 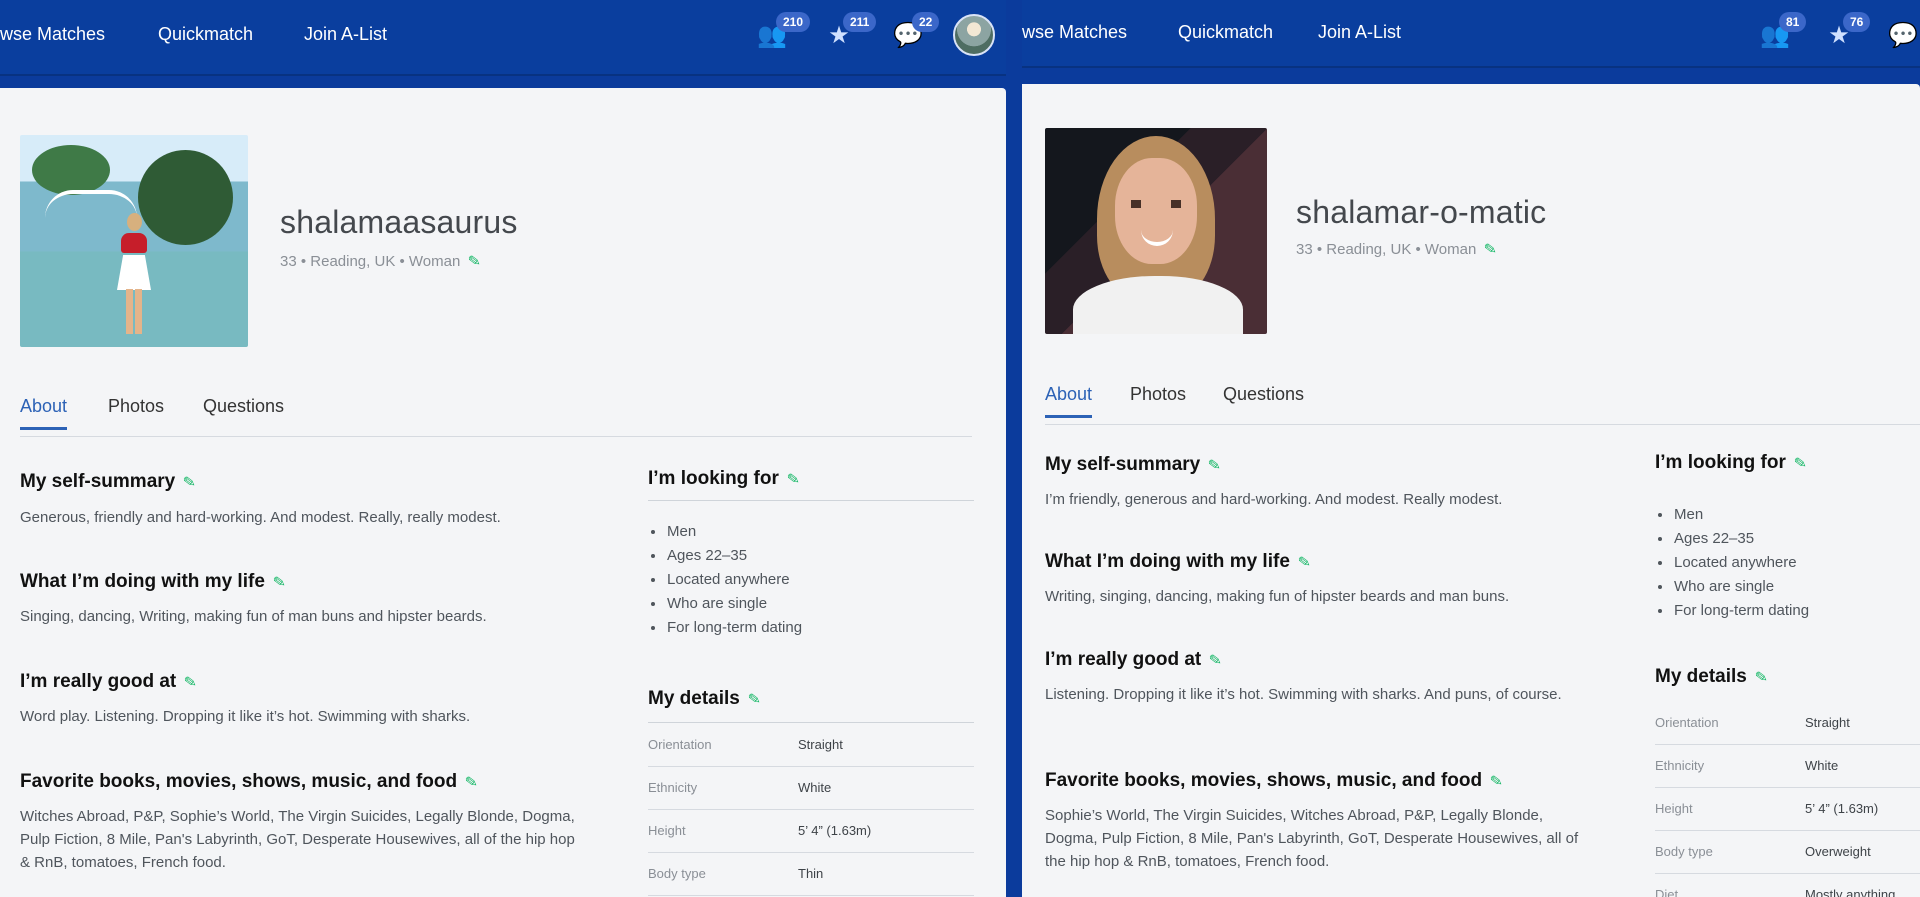 I want to click on looking-for-divider, so click(x=811, y=500).